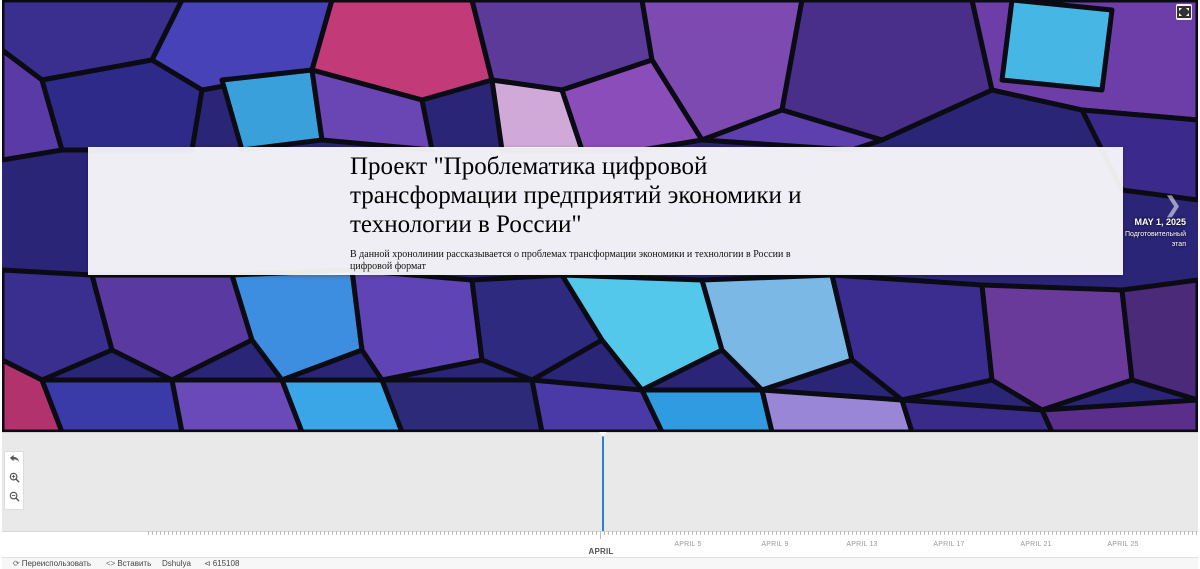 The image size is (1200, 569). Describe the element at coordinates (111, 563) in the screenshot. I see `code-icon: <>` at that location.